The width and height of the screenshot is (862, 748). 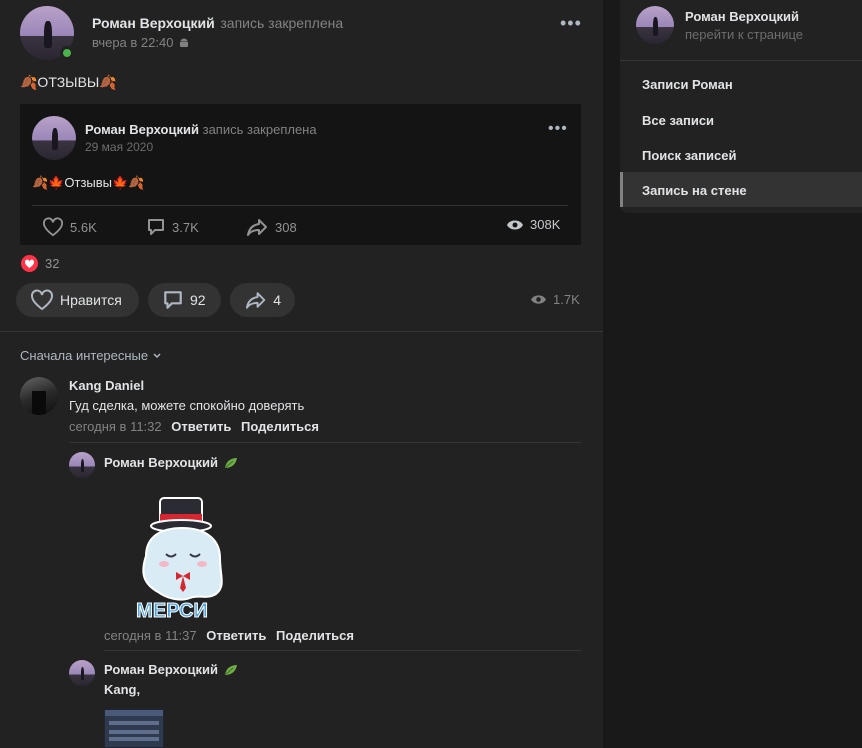 What do you see at coordinates (83, 227) in the screenshot?
I see `repost-likes-count: 5.6K` at bounding box center [83, 227].